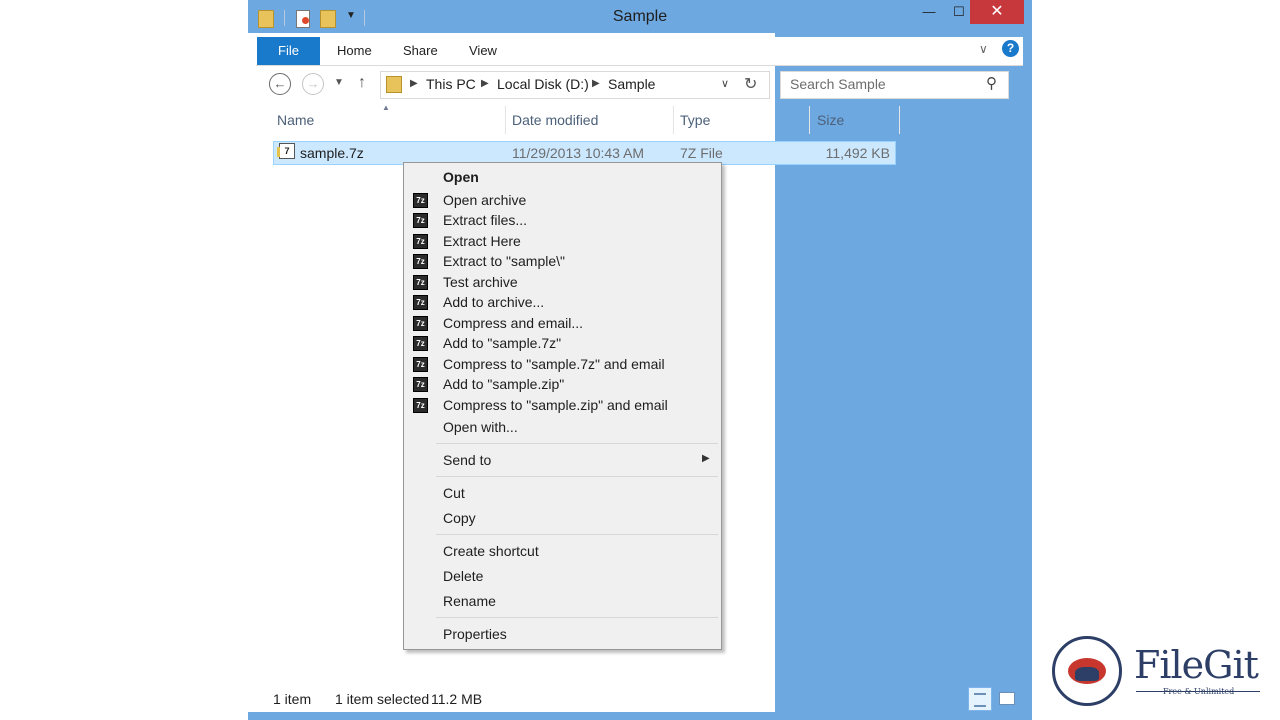  Describe the element at coordinates (362, 83) in the screenshot. I see `up-button: ↑` at that location.